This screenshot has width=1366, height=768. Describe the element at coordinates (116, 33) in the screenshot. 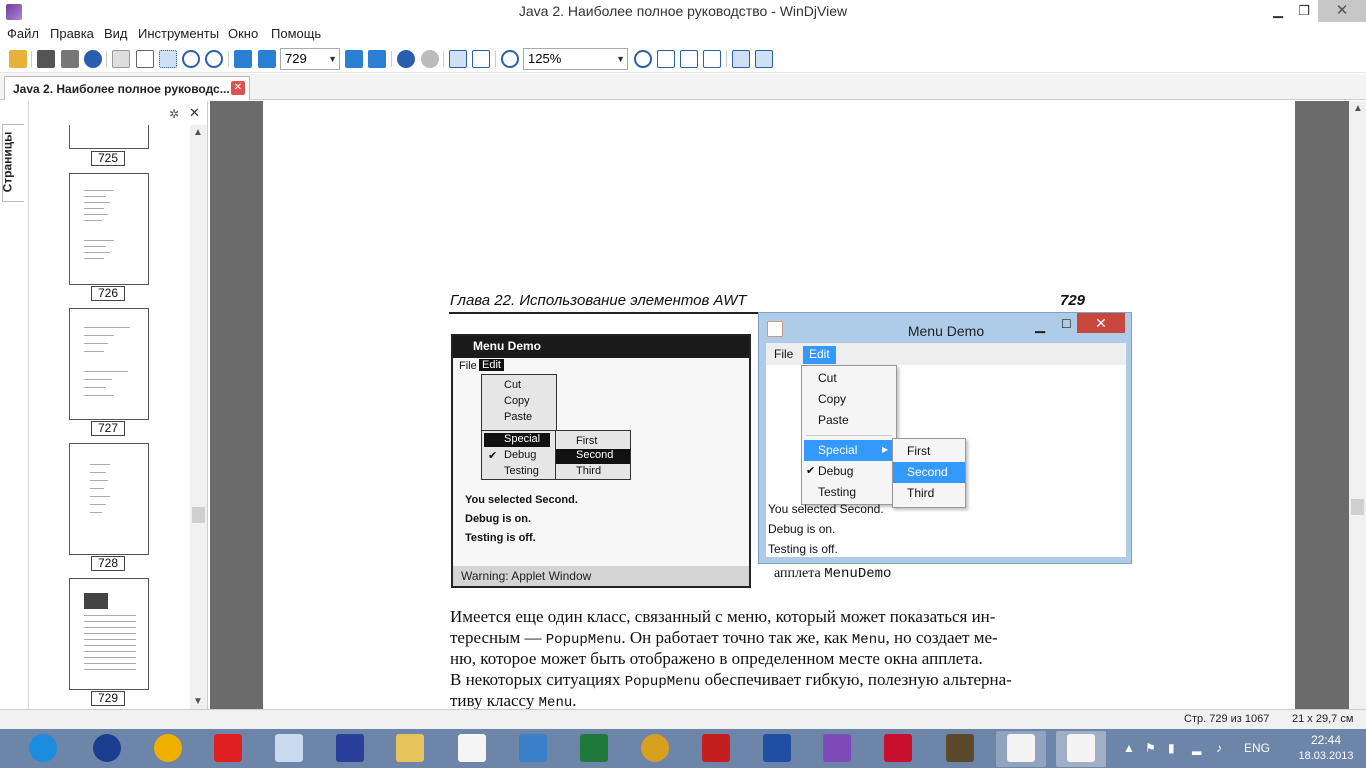

I see `menu-view: Вид` at that location.